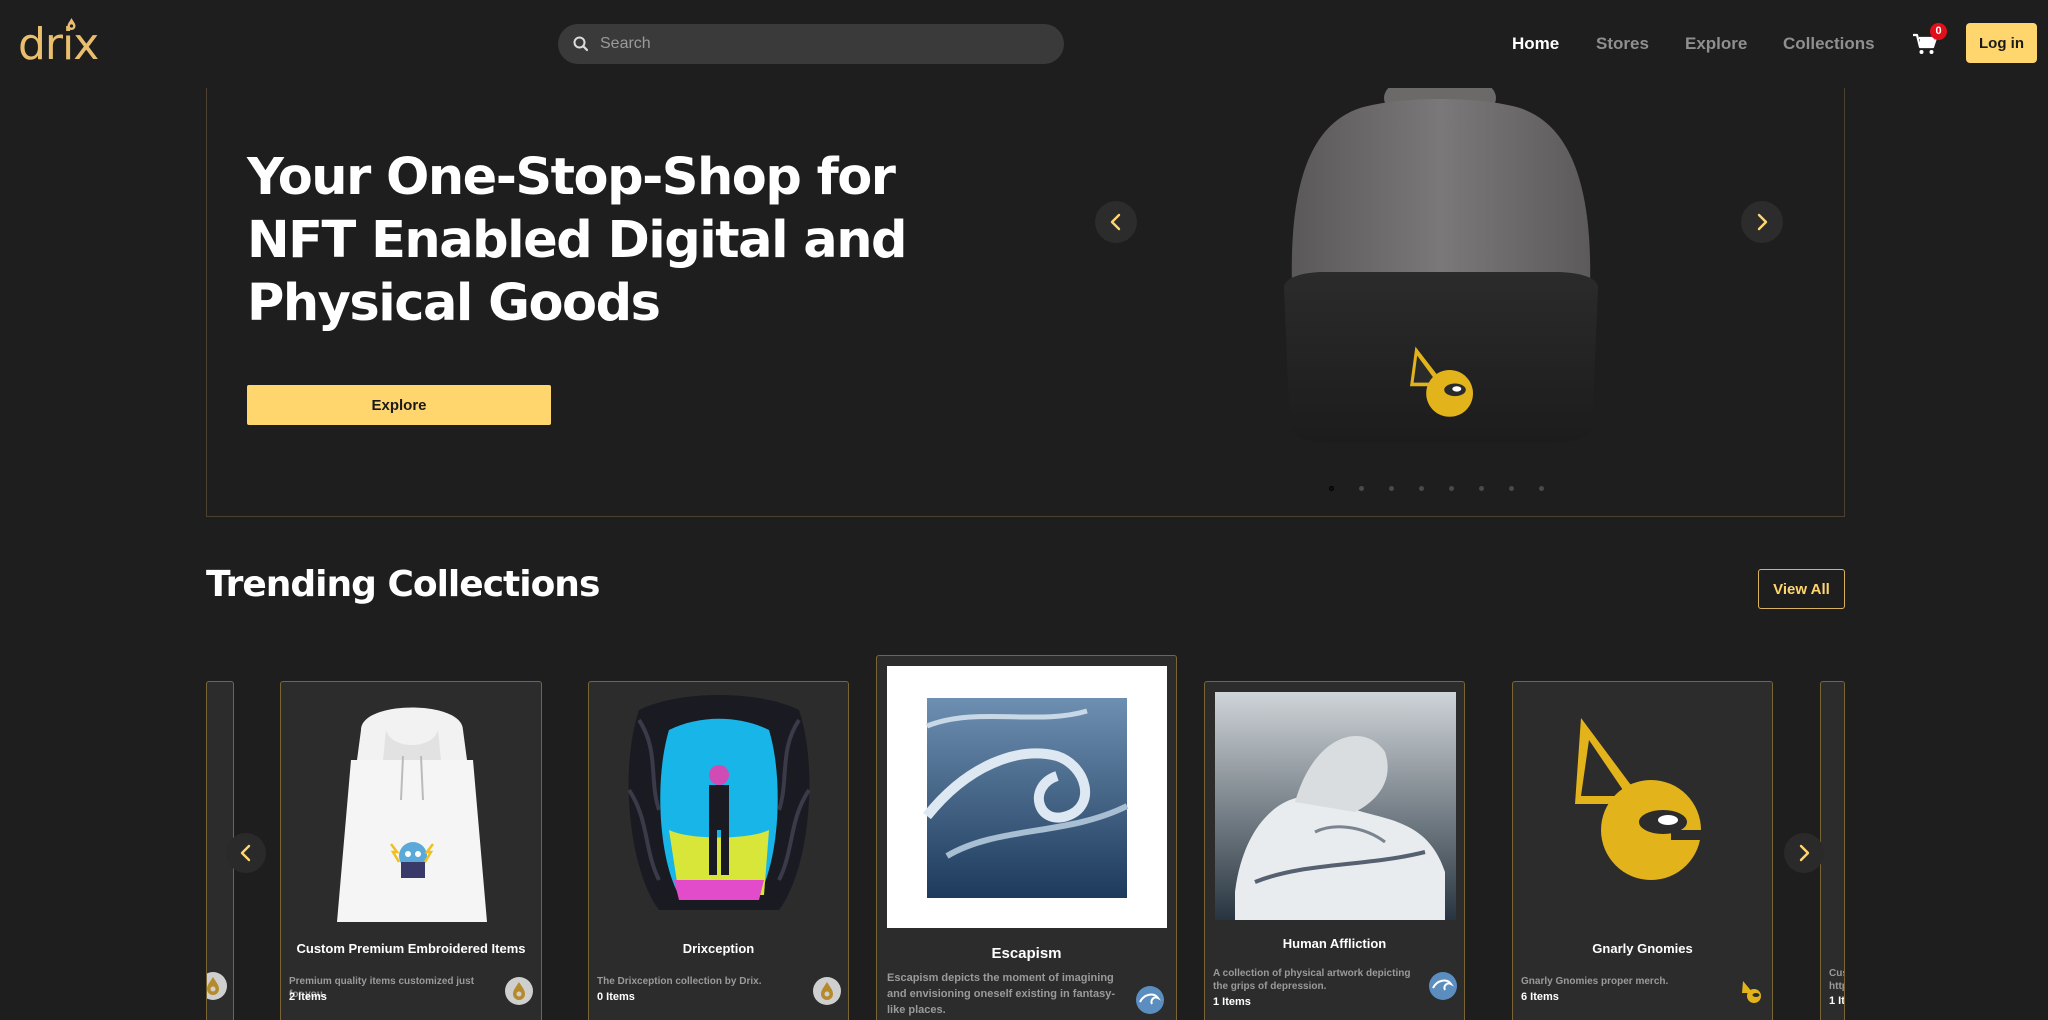 This screenshot has width=2048, height=1020. I want to click on search-icon, so click(581, 44).